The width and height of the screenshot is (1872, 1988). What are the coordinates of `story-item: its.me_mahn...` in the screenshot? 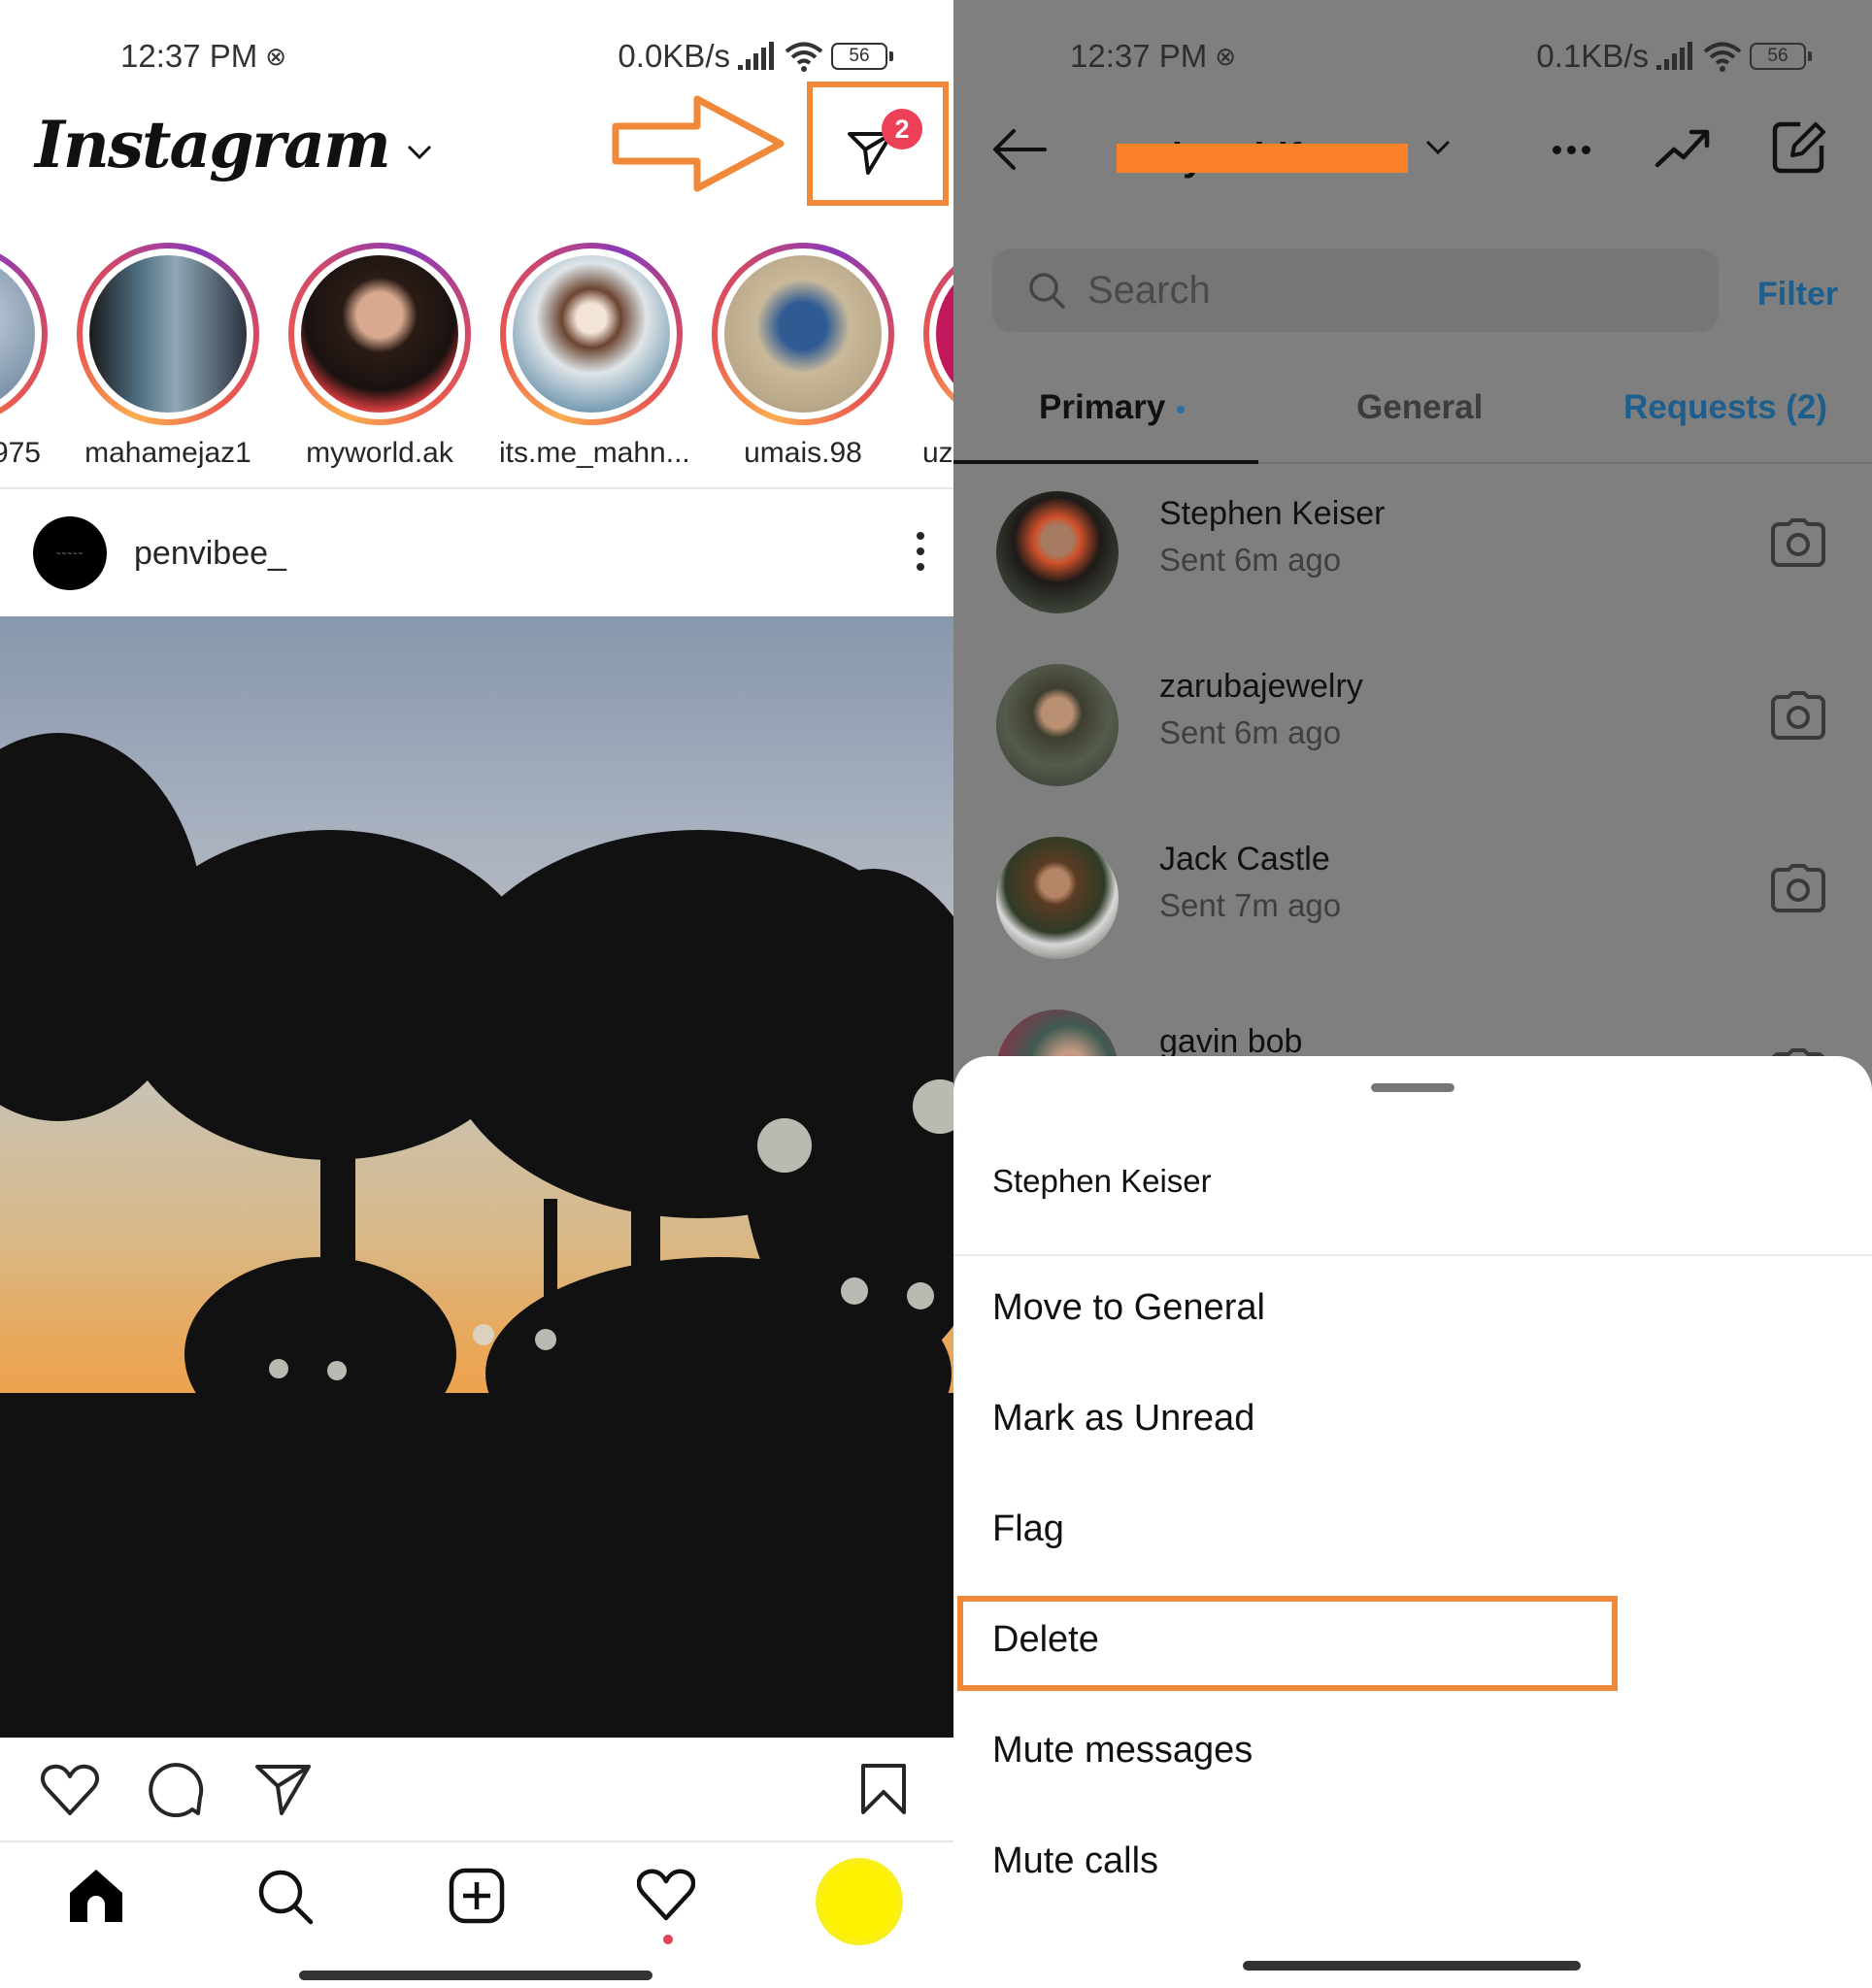 It's located at (594, 357).